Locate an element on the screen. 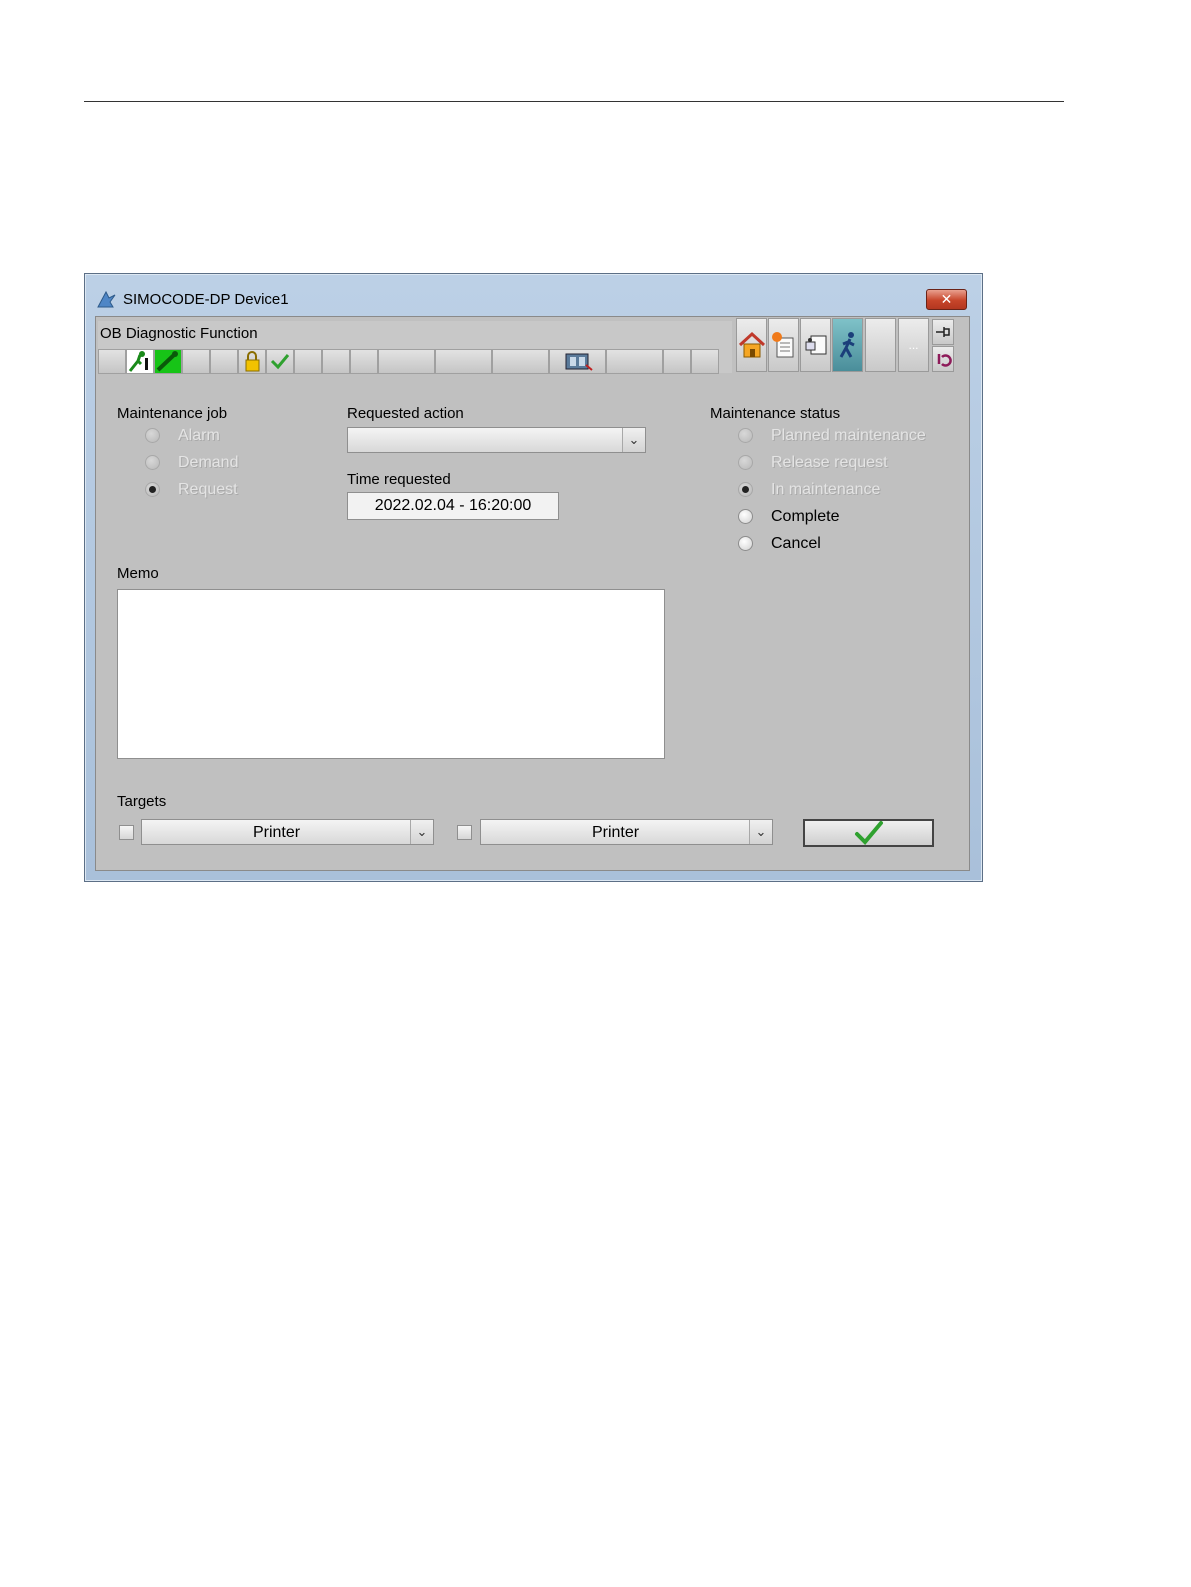  page-rule is located at coordinates (574, 101).